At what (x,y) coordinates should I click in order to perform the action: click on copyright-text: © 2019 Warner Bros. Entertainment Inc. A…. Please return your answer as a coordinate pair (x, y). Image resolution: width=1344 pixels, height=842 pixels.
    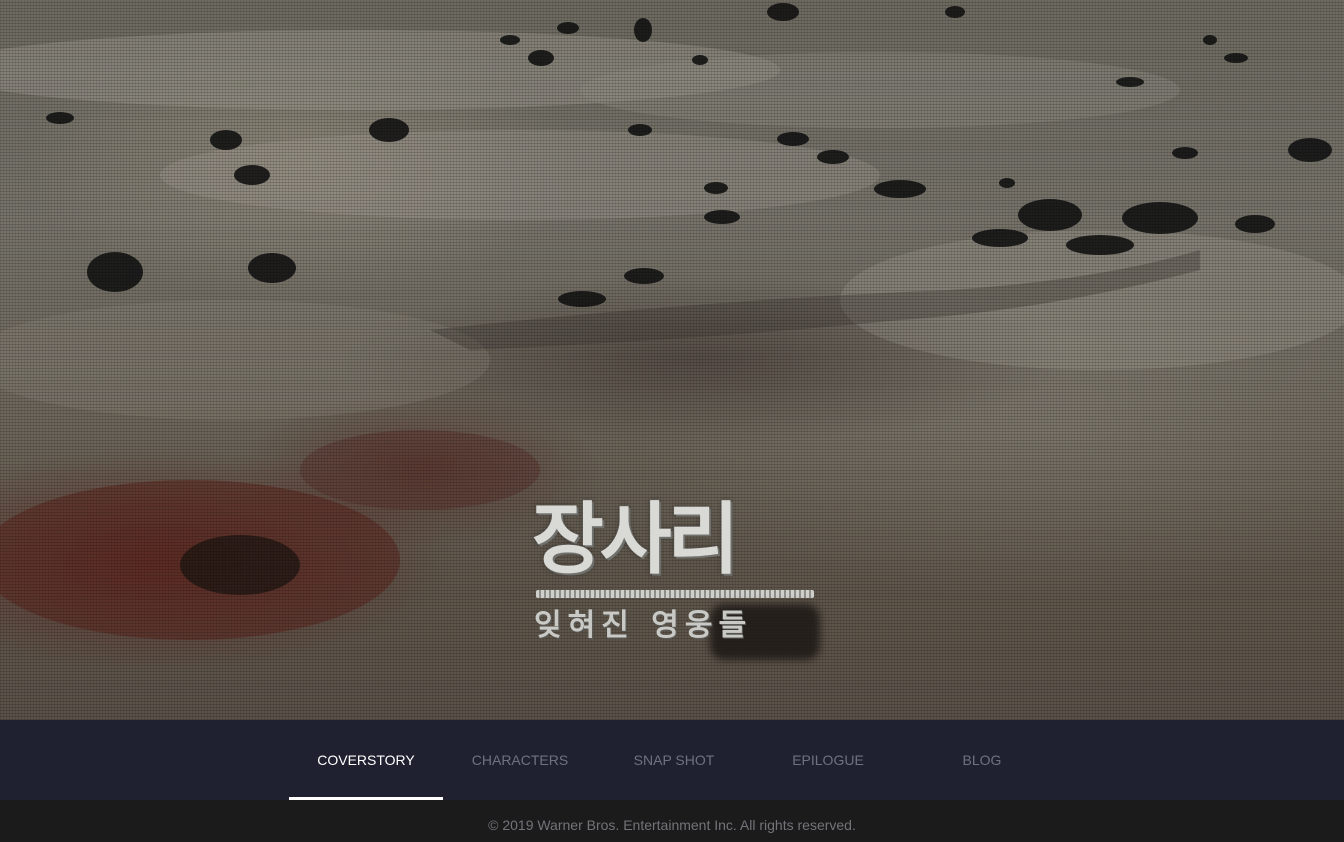
    Looking at the image, I should click on (672, 825).